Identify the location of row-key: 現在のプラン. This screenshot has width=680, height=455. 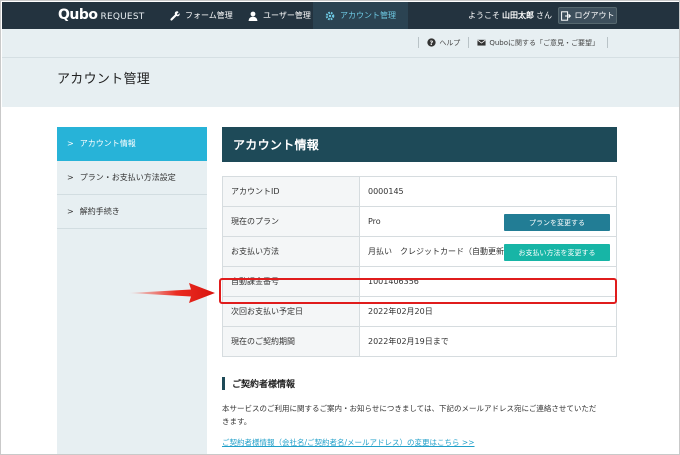
(291, 221).